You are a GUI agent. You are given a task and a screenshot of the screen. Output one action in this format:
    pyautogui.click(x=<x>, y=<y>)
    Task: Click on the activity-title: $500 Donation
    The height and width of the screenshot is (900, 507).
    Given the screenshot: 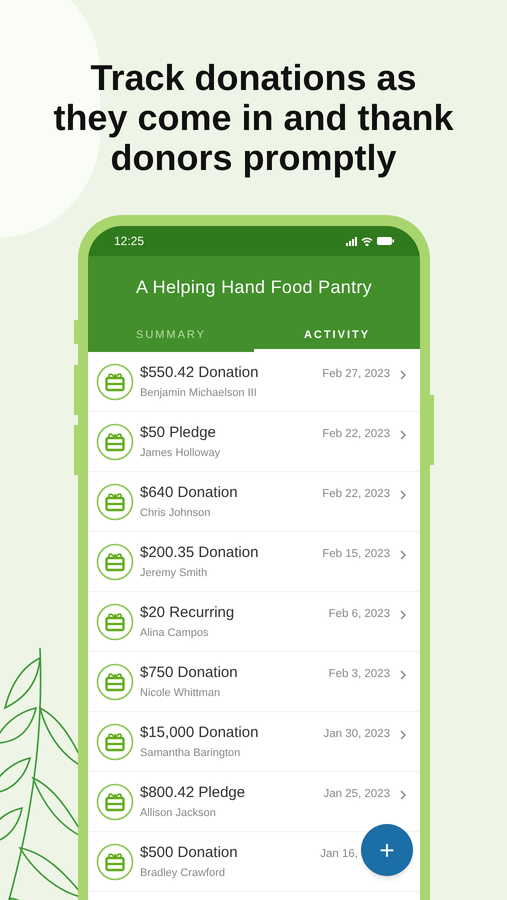 What is the action you would take?
    pyautogui.click(x=189, y=852)
    